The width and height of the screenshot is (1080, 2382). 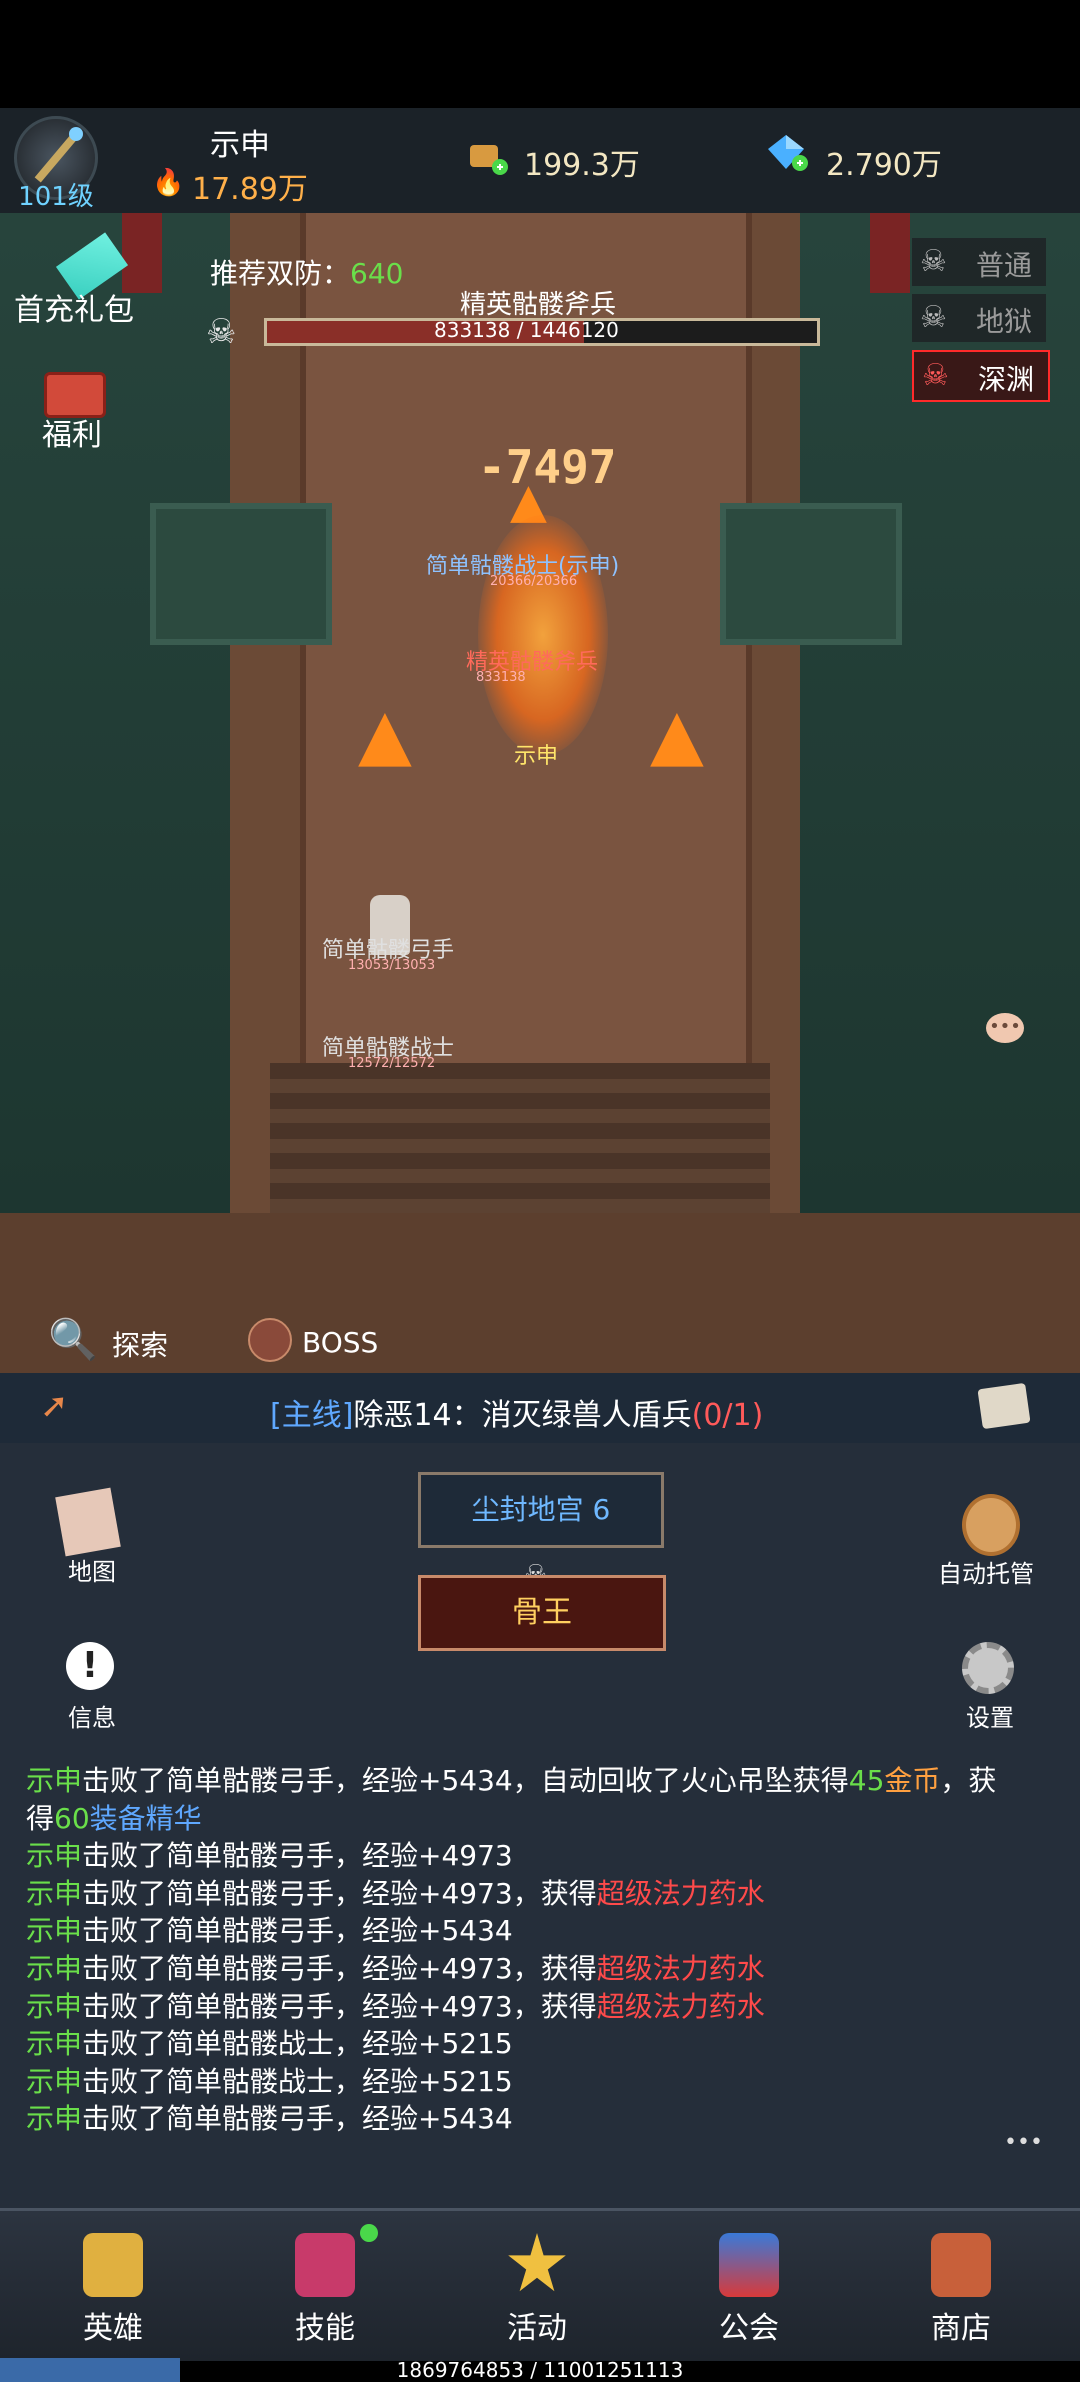 I want to click on nav-hero-label: 英雄, so click(x=113, y=2328).